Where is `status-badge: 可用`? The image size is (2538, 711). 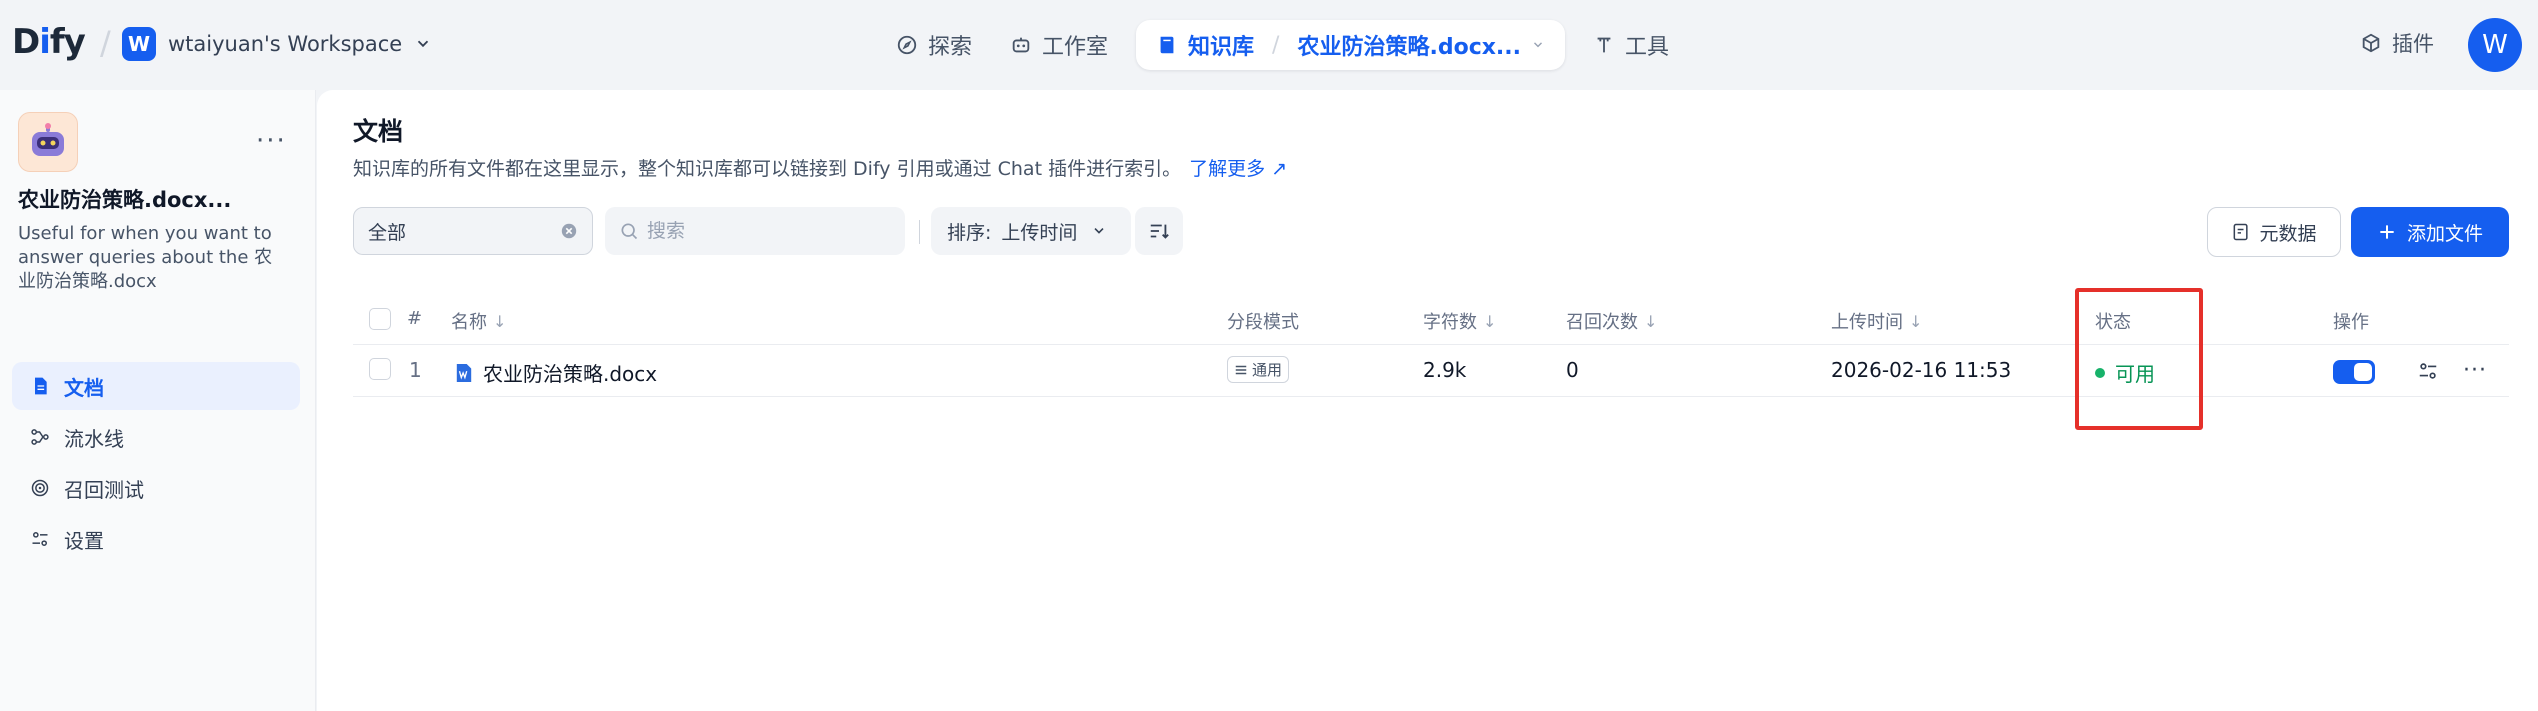
status-badge: 可用 is located at coordinates (2125, 372).